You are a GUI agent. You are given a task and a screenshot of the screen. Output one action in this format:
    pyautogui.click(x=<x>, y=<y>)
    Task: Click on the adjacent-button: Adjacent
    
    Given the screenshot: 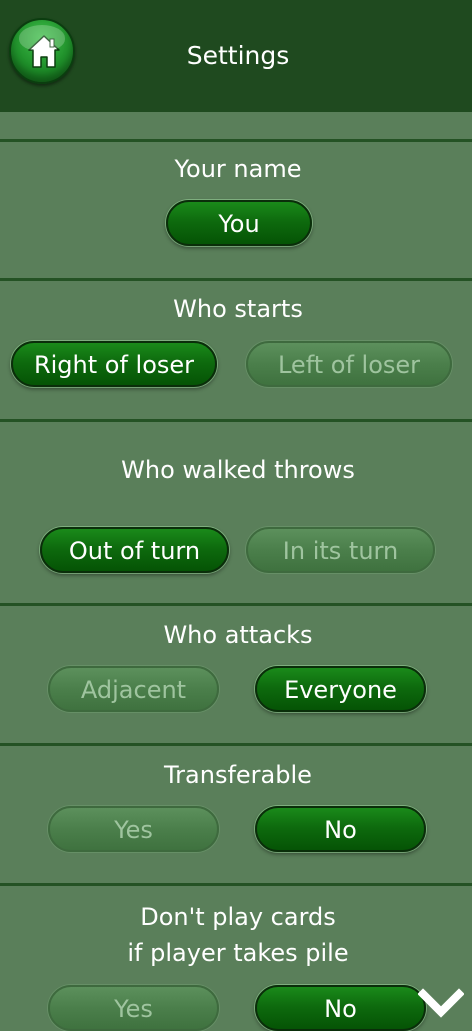 What is the action you would take?
    pyautogui.click(x=133, y=689)
    